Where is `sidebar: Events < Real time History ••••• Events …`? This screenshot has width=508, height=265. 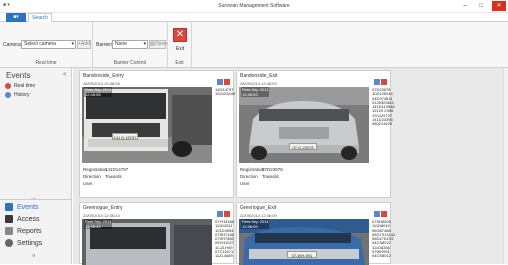 sidebar: Events < Real time History ••••• Events … is located at coordinates (36, 166).